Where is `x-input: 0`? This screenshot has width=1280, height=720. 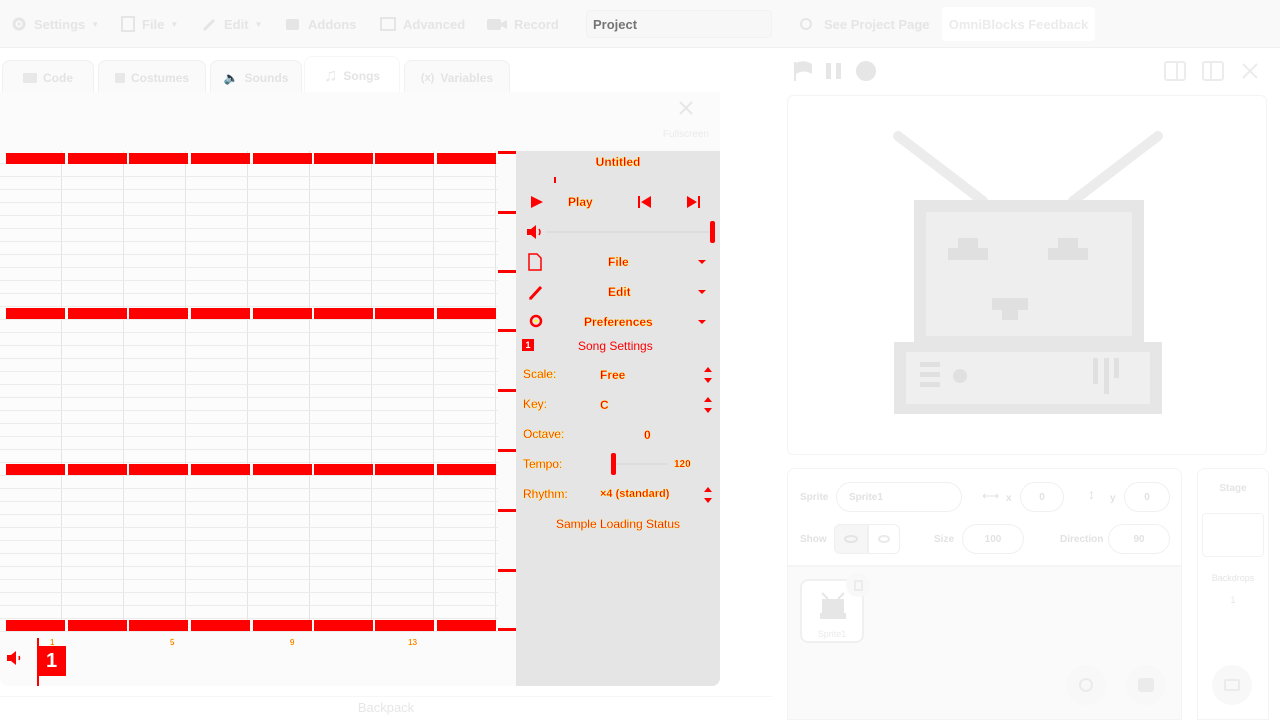
x-input: 0 is located at coordinates (1042, 497).